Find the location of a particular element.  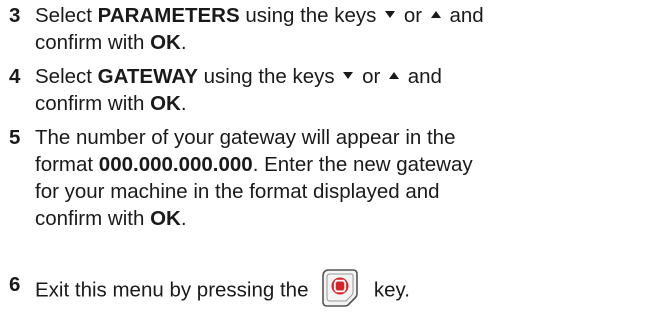

stop-key-icon is located at coordinates (340, 288).